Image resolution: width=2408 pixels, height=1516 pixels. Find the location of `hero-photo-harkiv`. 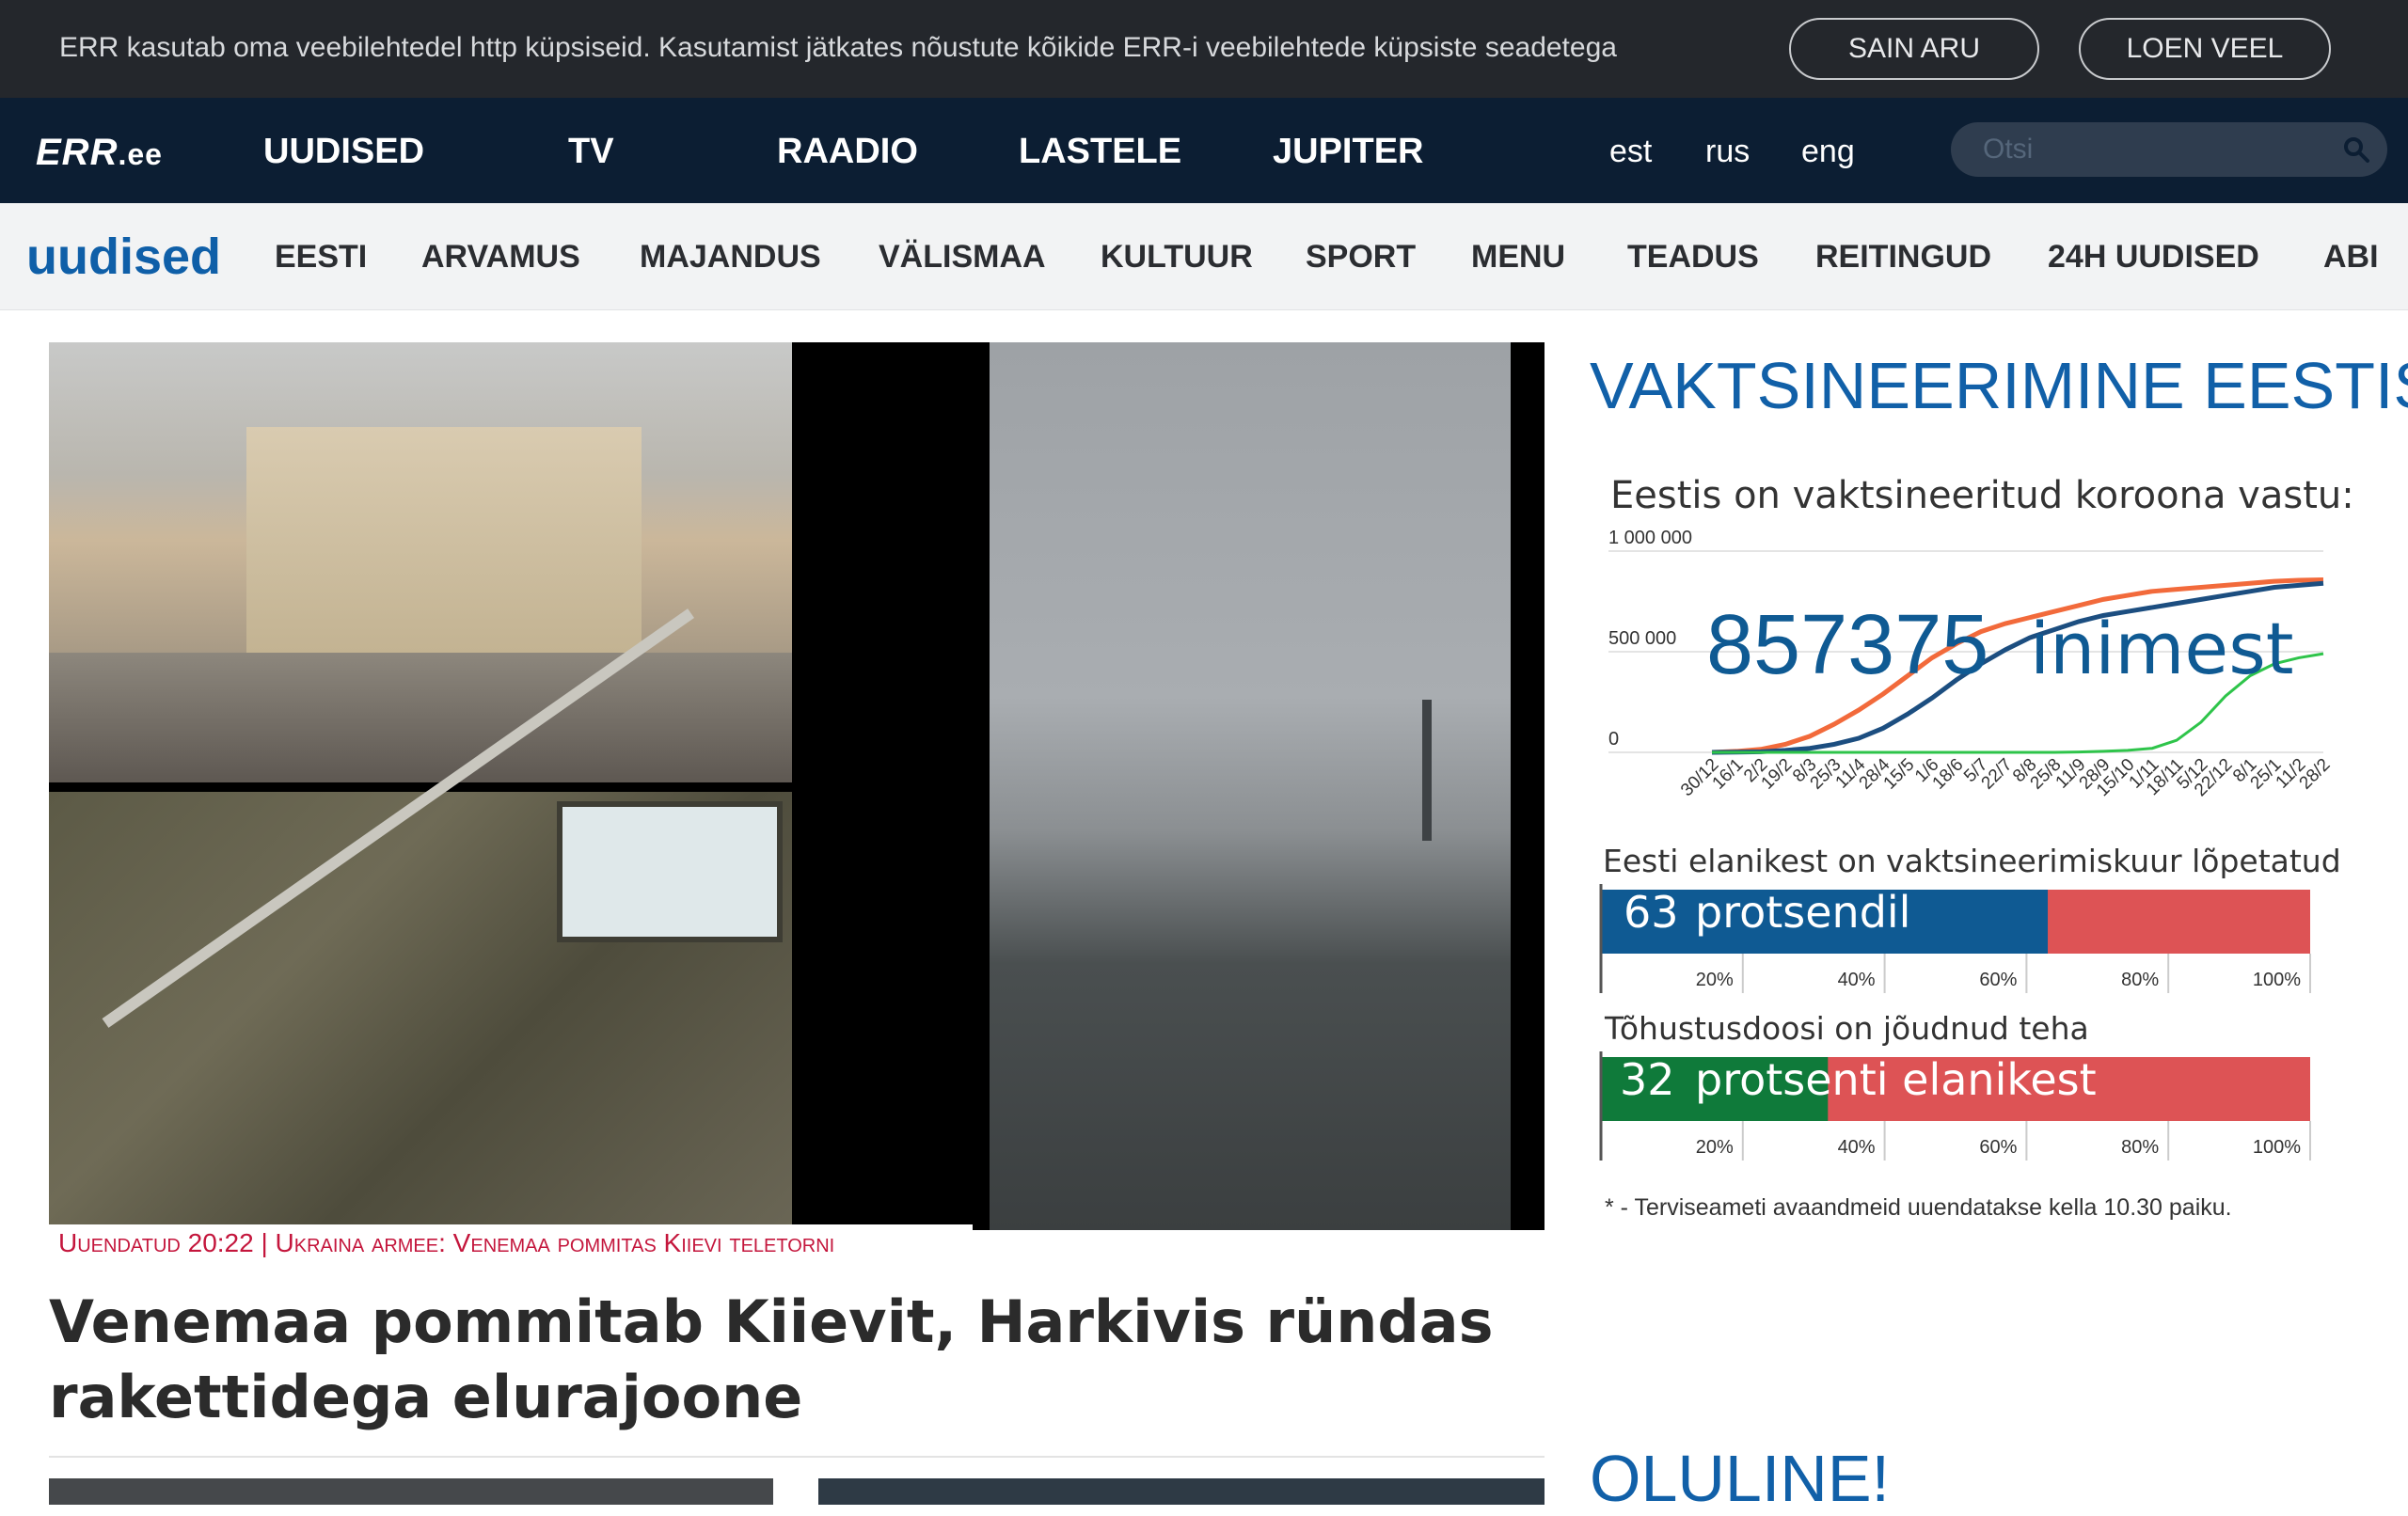

hero-photo-harkiv is located at coordinates (421, 562).